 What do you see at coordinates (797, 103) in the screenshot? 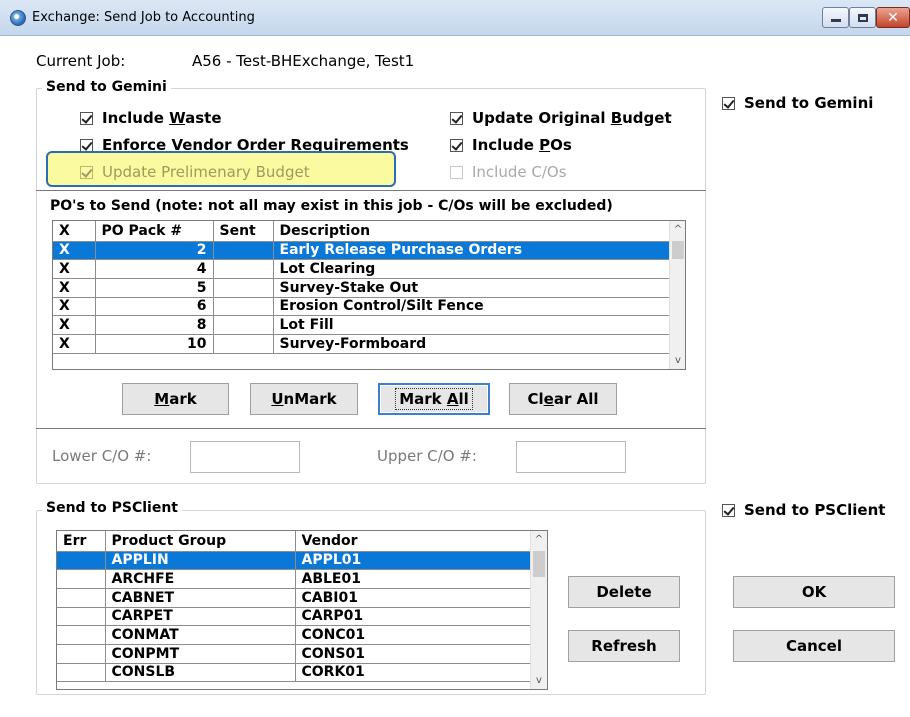
I see `send-to-gemini-checkbox: Send to Gemini` at bounding box center [797, 103].